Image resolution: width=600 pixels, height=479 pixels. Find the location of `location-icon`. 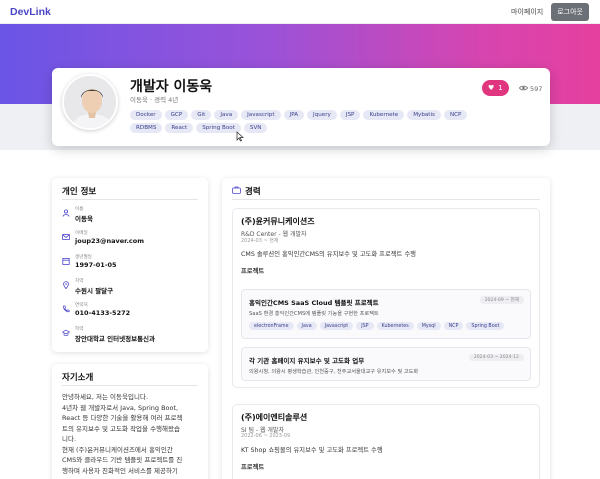

location-icon is located at coordinates (66, 285).